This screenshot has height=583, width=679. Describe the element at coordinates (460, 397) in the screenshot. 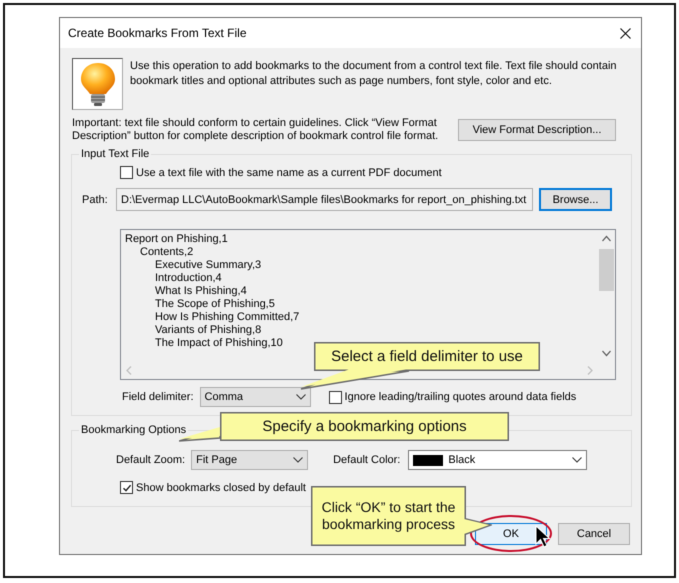

I see `checkbox-label: Ignore leading/trailing quotes around data fields` at that location.